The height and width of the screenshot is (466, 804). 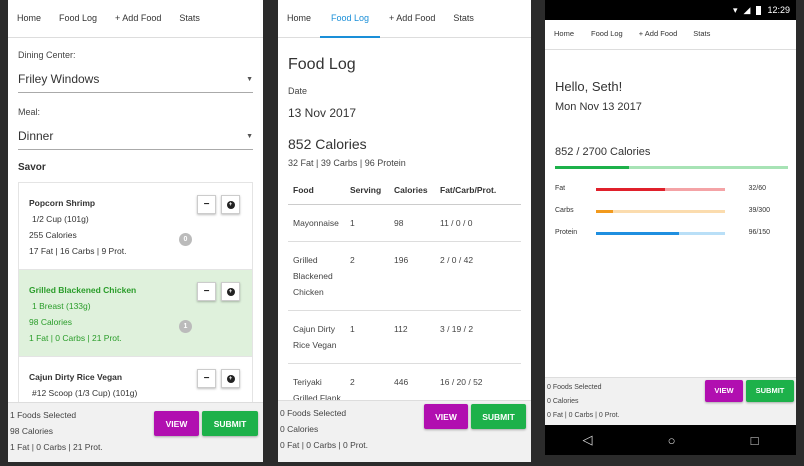 What do you see at coordinates (588, 440) in the screenshot?
I see `back-icon: ◁` at bounding box center [588, 440].